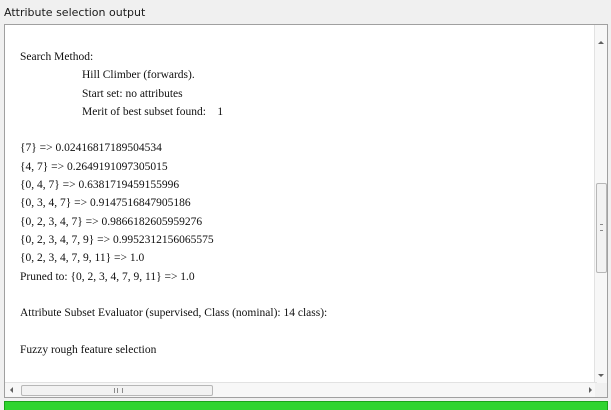 This screenshot has width=611, height=410. Describe the element at coordinates (91, 148) in the screenshot. I see `subset-line: {7} => 0.02416817189504534` at that location.